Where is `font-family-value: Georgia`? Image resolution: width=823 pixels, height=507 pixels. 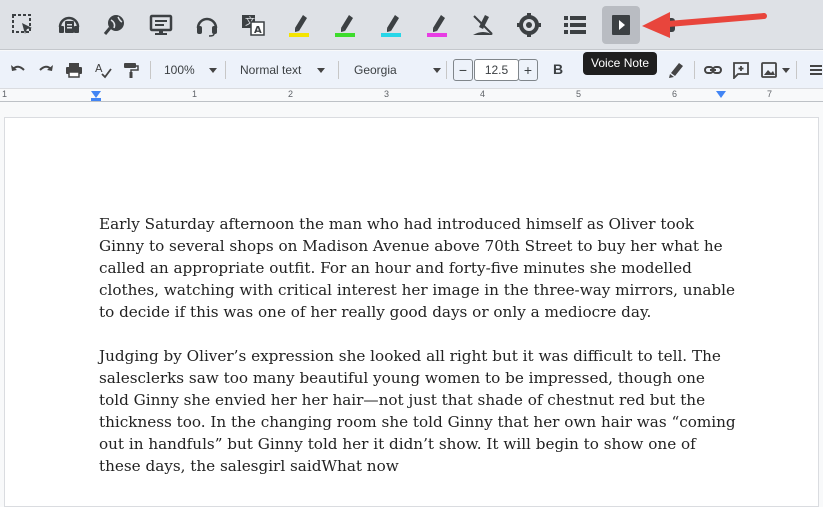 font-family-value: Georgia is located at coordinates (375, 70).